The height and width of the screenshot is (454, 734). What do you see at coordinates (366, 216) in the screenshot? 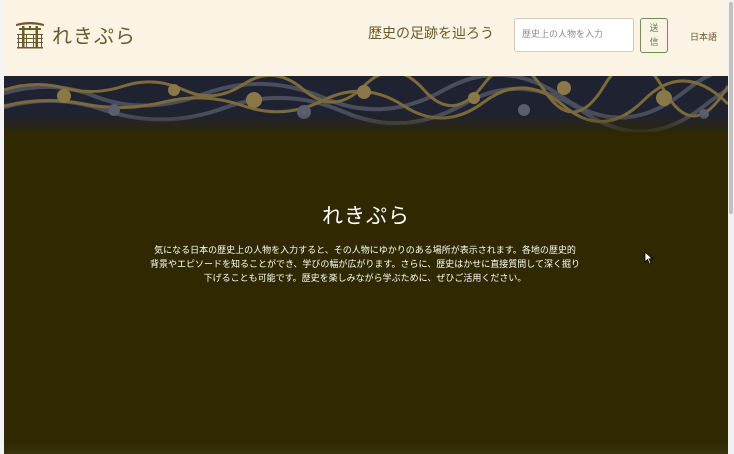
I see `hero-title: れきぷら` at bounding box center [366, 216].